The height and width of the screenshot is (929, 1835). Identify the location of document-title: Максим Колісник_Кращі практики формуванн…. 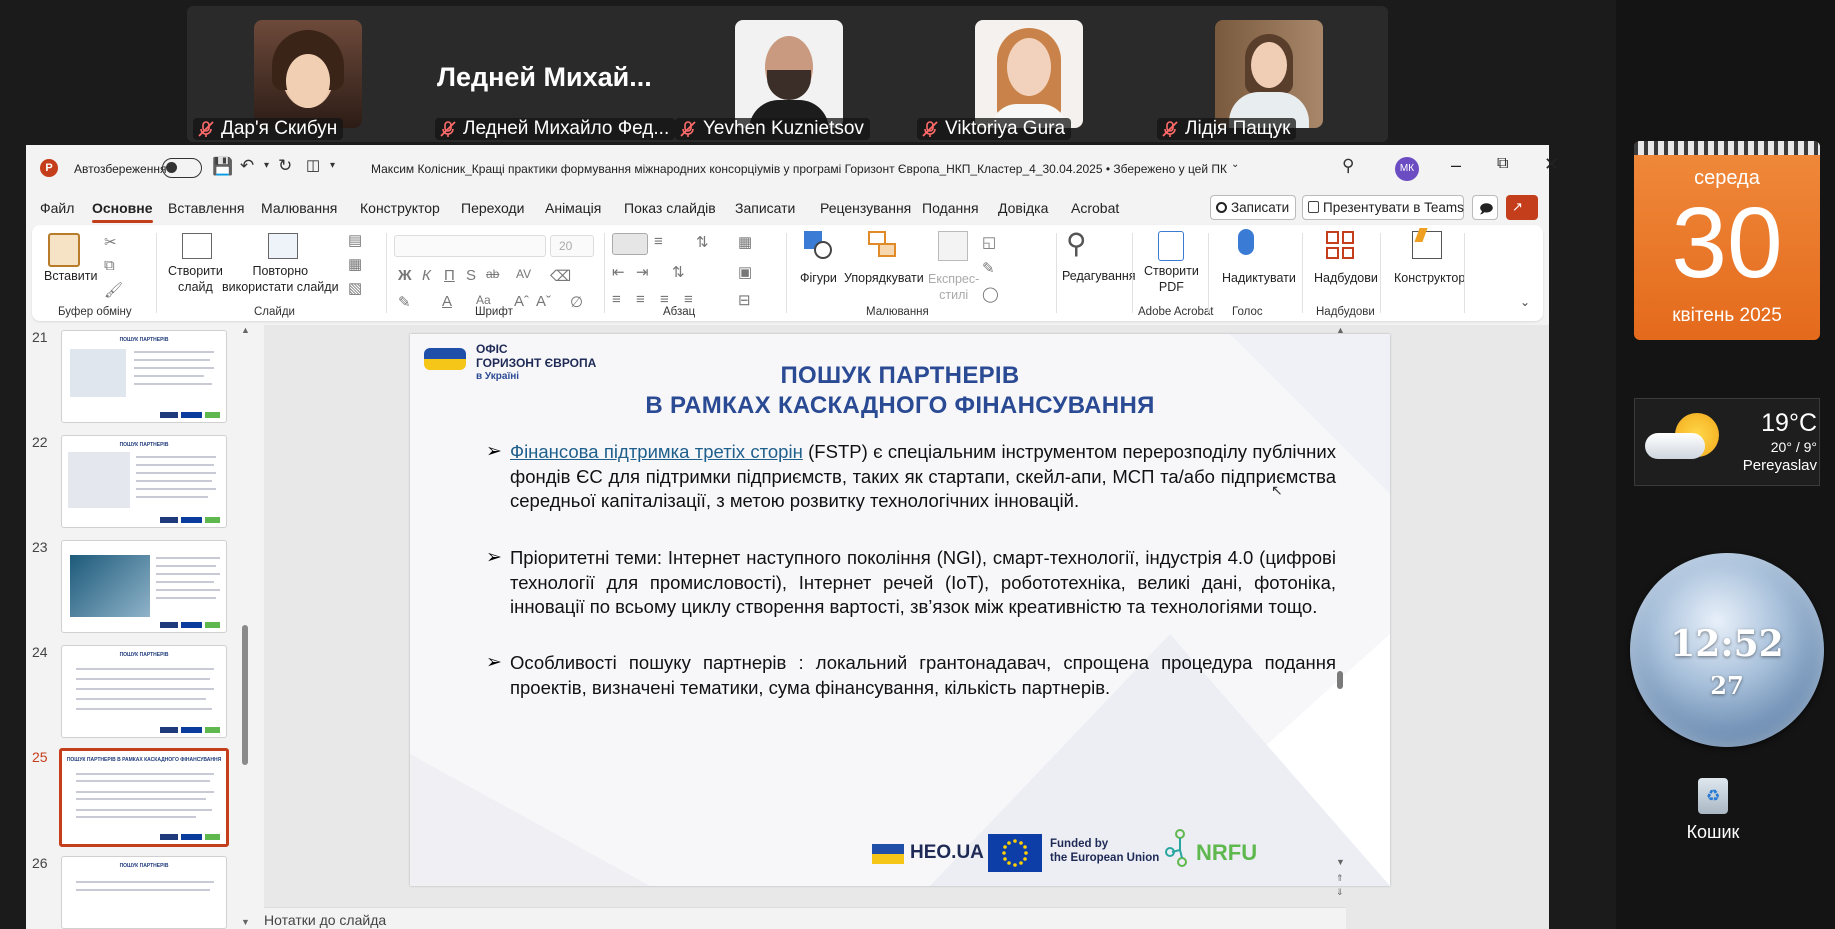
(799, 169).